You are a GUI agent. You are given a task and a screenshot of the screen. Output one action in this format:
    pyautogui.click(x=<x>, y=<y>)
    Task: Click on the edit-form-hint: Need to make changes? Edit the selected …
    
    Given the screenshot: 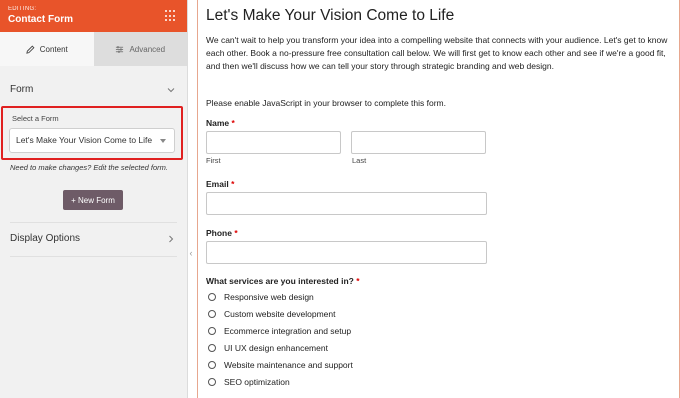 What is the action you would take?
    pyautogui.click(x=93, y=167)
    